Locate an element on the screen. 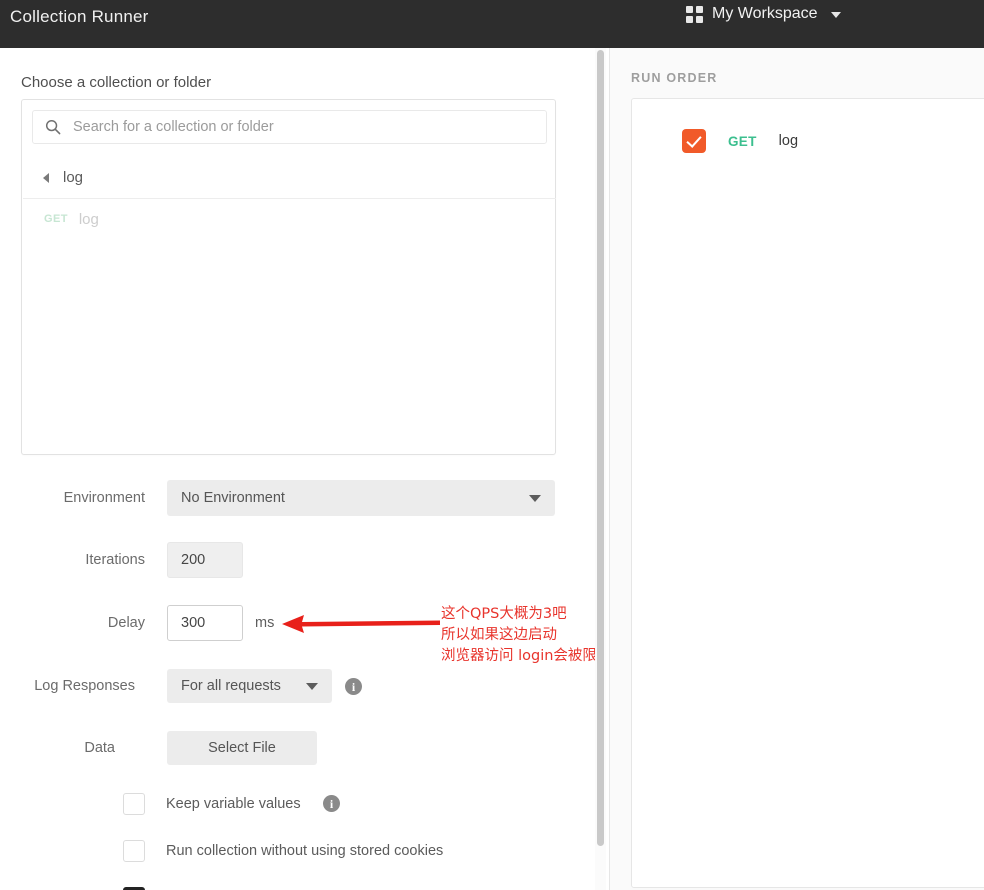  annotation-line-3: 浏览器访问 login会被限流 is located at coordinates (519, 656).